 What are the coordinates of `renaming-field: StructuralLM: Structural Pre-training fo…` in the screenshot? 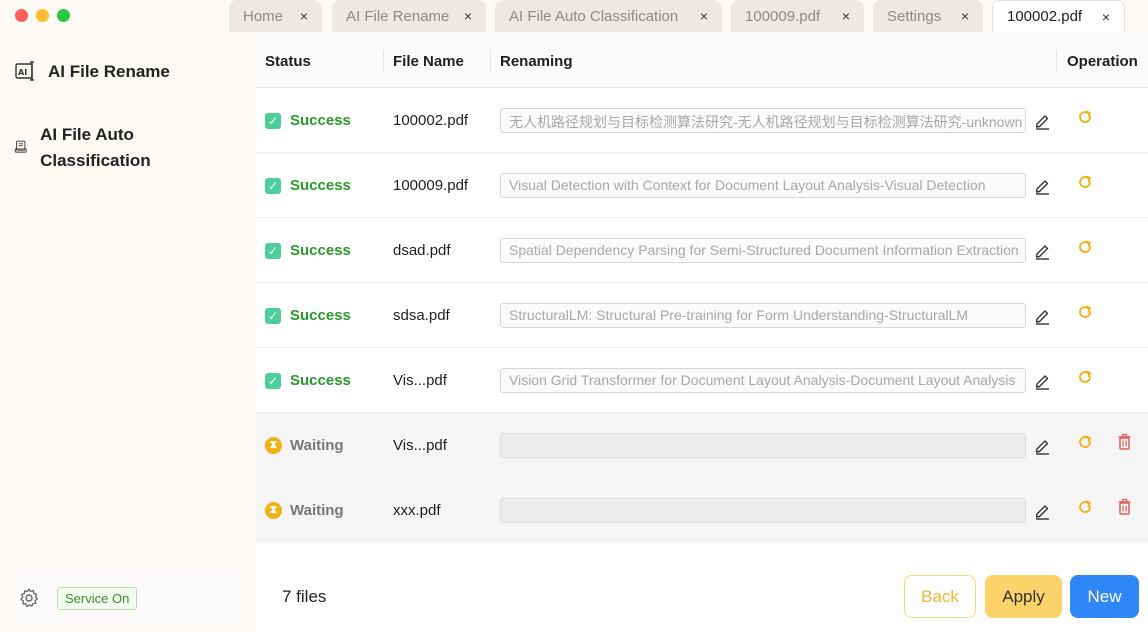 It's located at (763, 315).